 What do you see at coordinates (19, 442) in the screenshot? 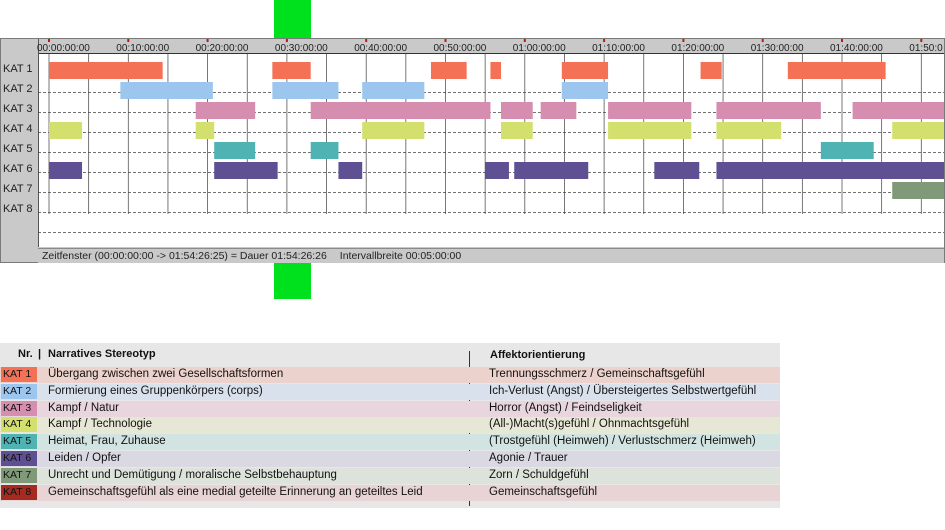
I see `category-badge: KAT 5` at bounding box center [19, 442].